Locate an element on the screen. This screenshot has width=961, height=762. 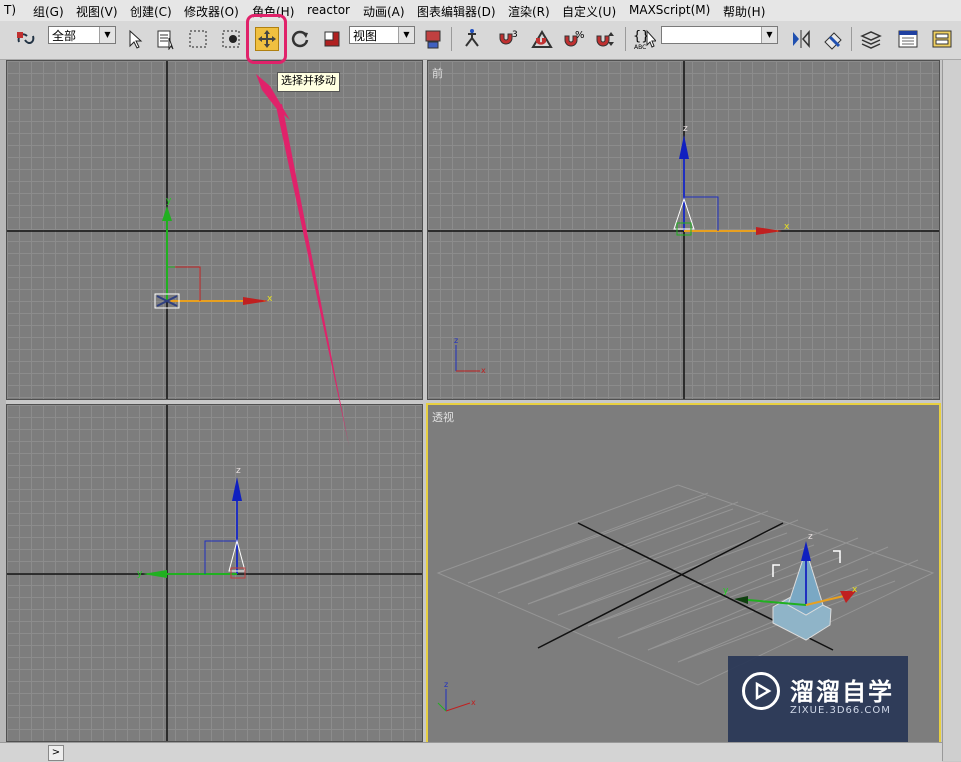
select-and-scale-button is located at coordinates (332, 39).